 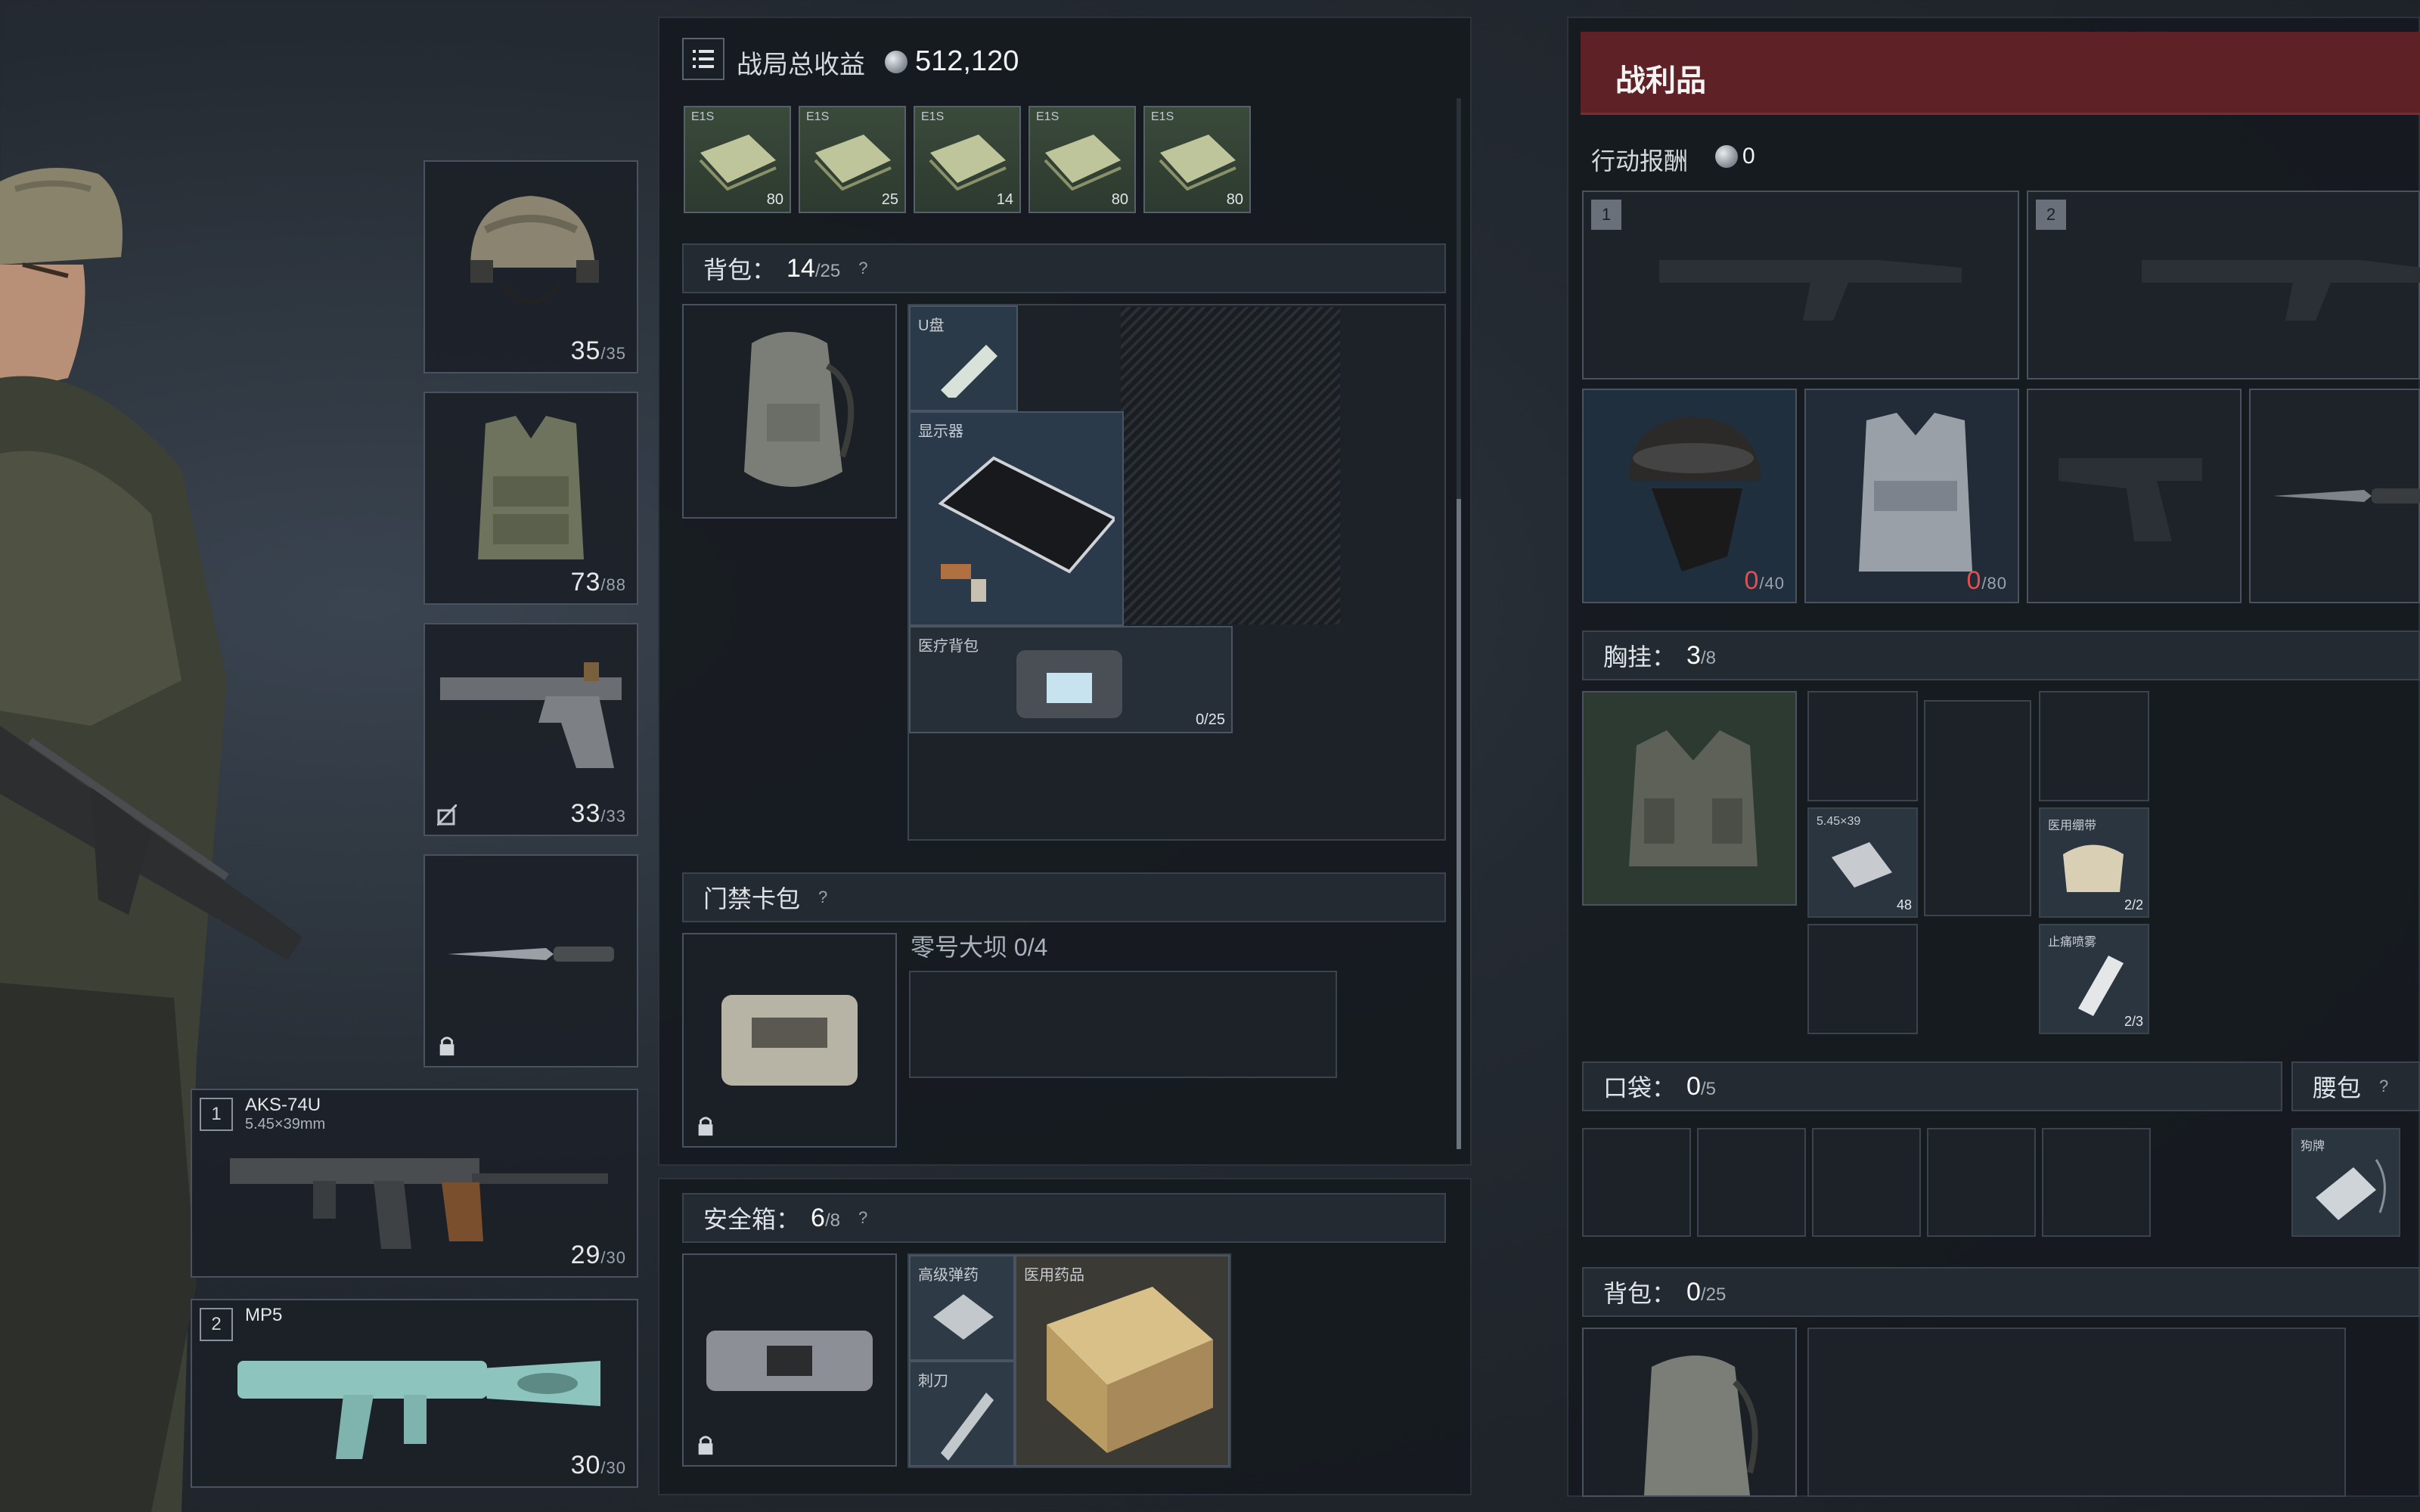 What do you see at coordinates (962, 1308) in the screenshot?
I see `ammo-item: 高级弹药` at bounding box center [962, 1308].